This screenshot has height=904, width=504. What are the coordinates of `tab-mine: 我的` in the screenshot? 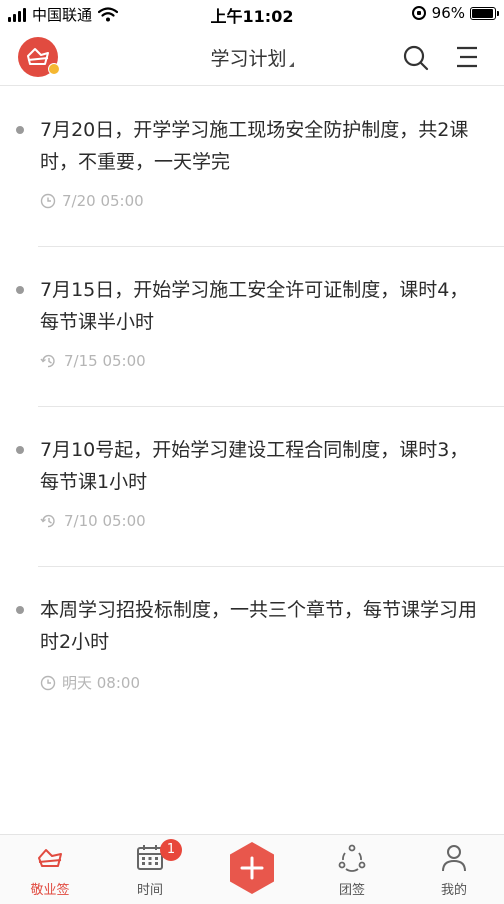 It's located at (454, 871).